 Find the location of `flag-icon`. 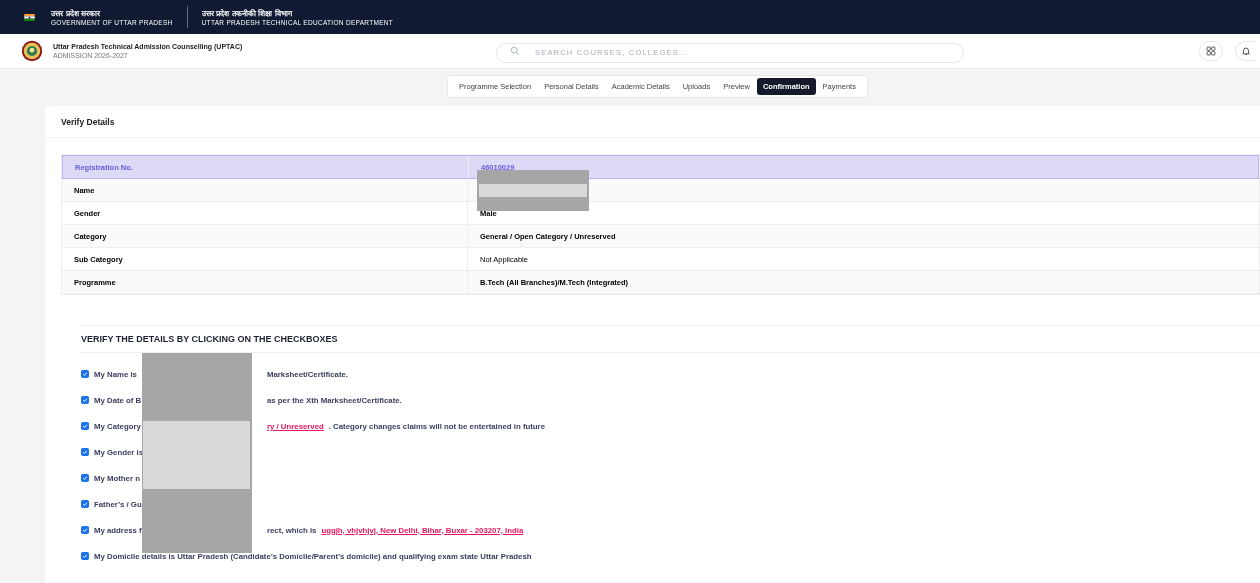

flag-icon is located at coordinates (29, 17).